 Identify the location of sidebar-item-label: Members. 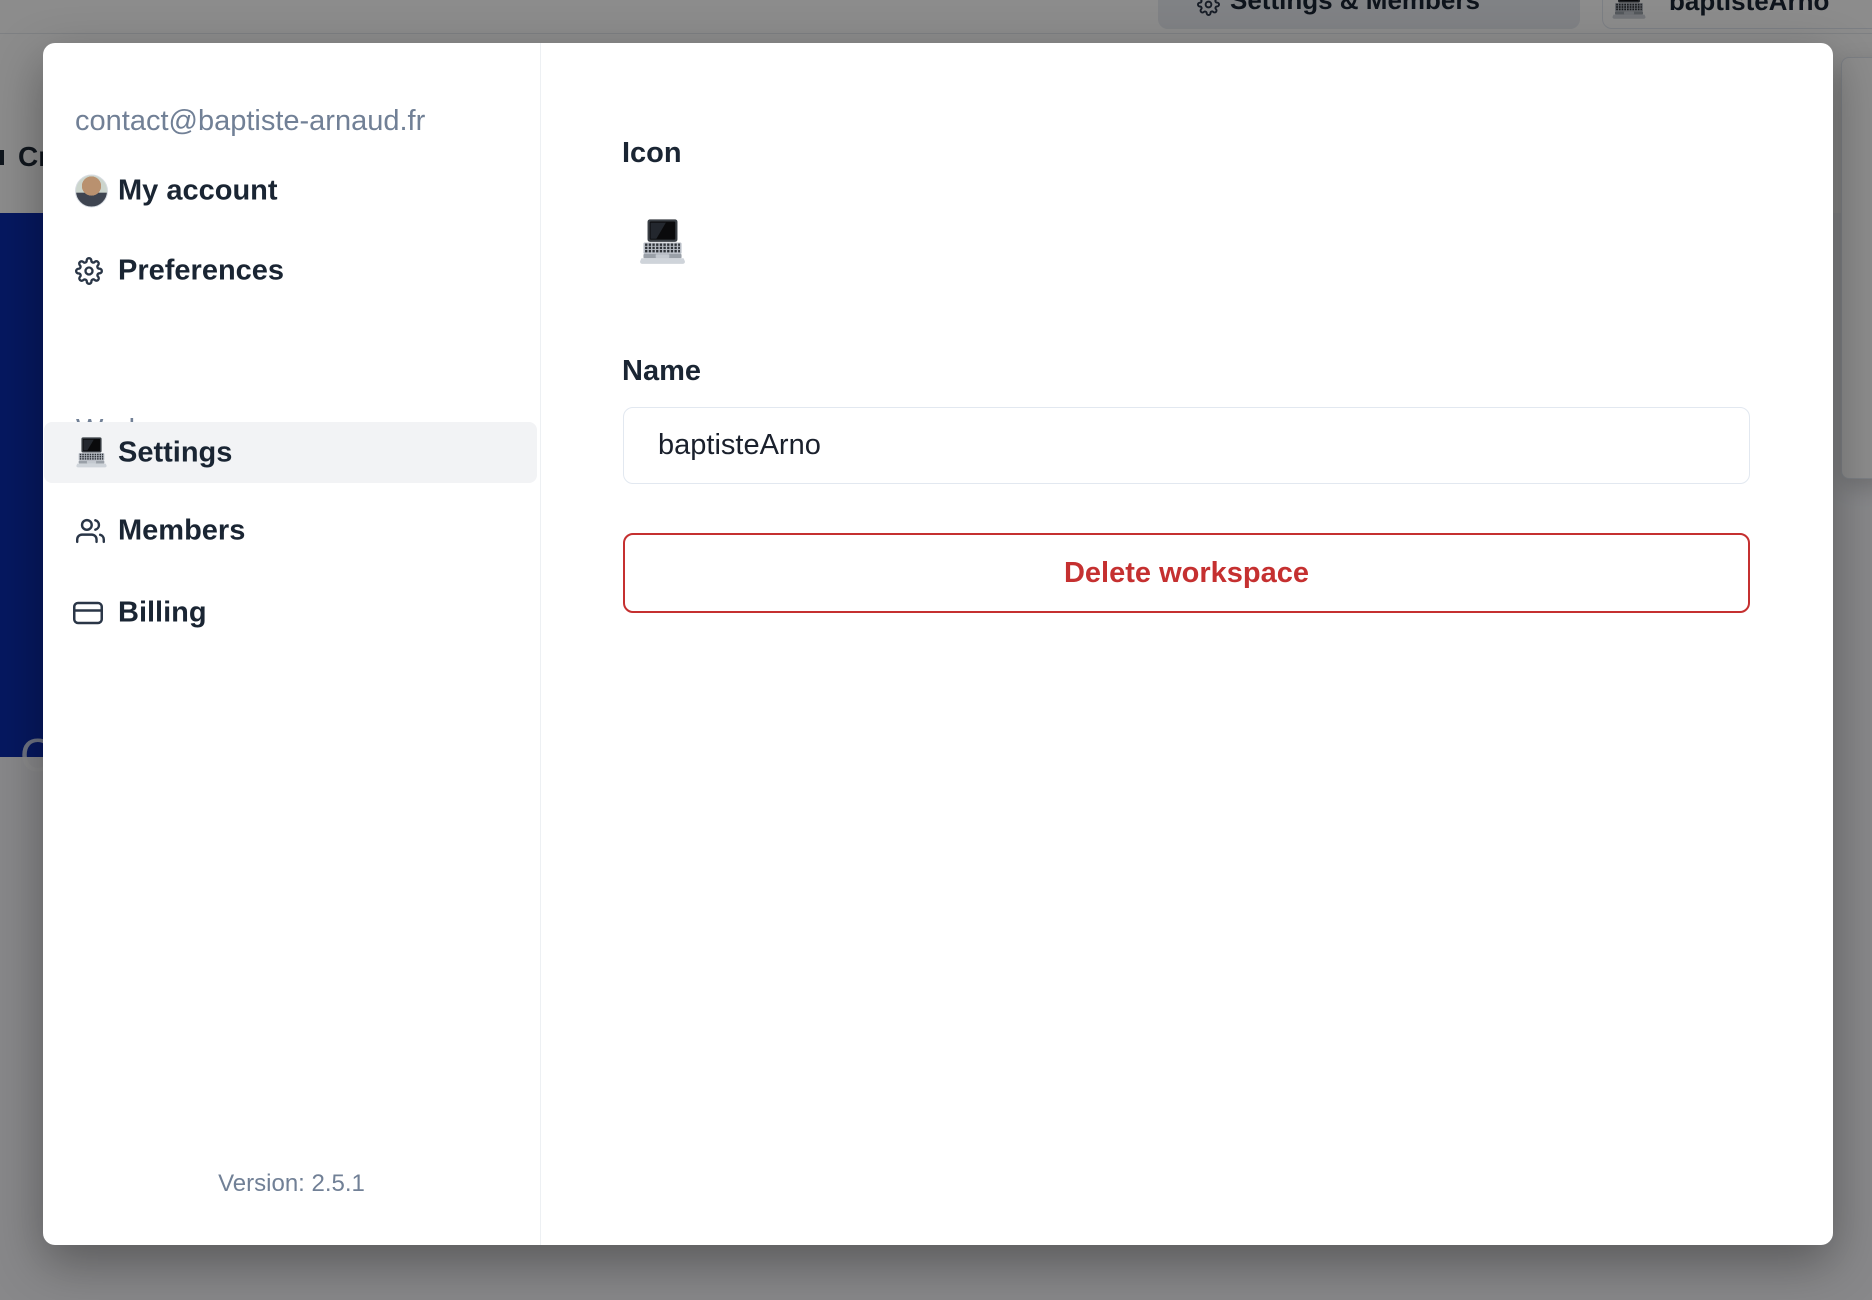
(182, 530).